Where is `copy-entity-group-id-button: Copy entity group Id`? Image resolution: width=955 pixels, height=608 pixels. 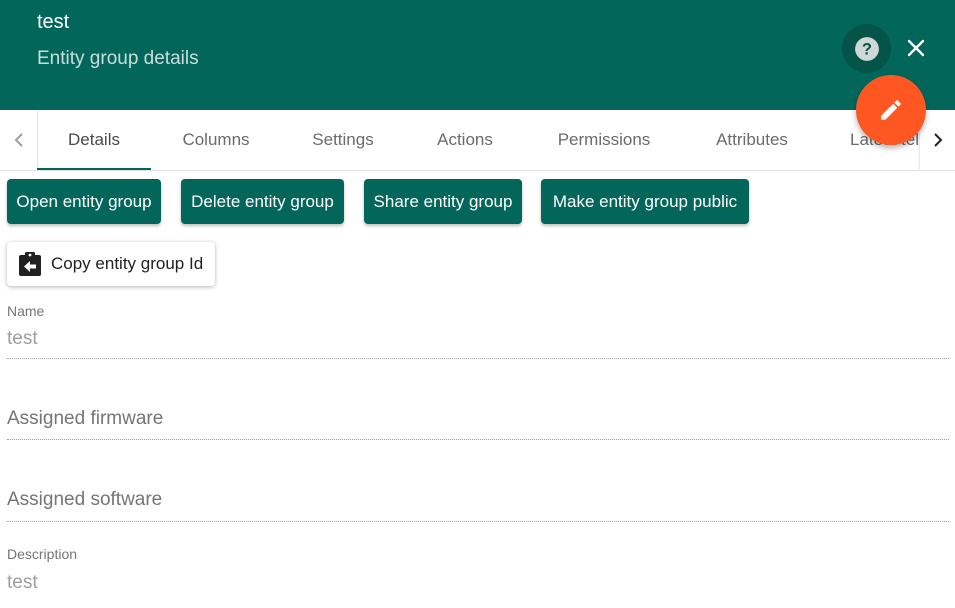 copy-entity-group-id-button: Copy entity group Id is located at coordinates (111, 264).